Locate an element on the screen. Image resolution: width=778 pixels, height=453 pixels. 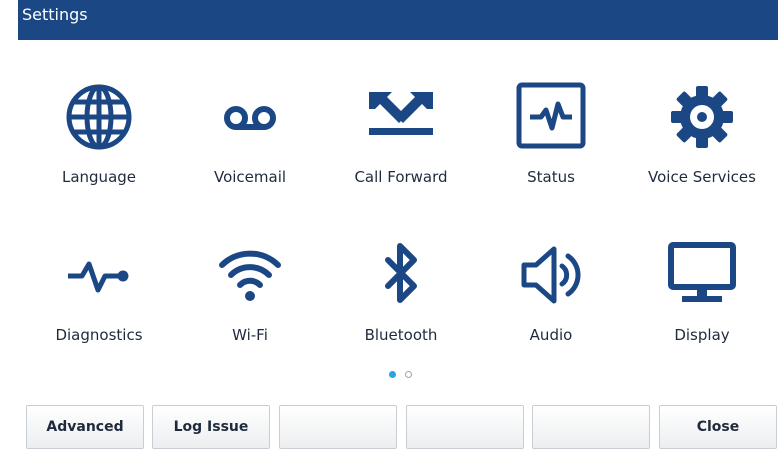
bluetooth-icon is located at coordinates (401, 273).